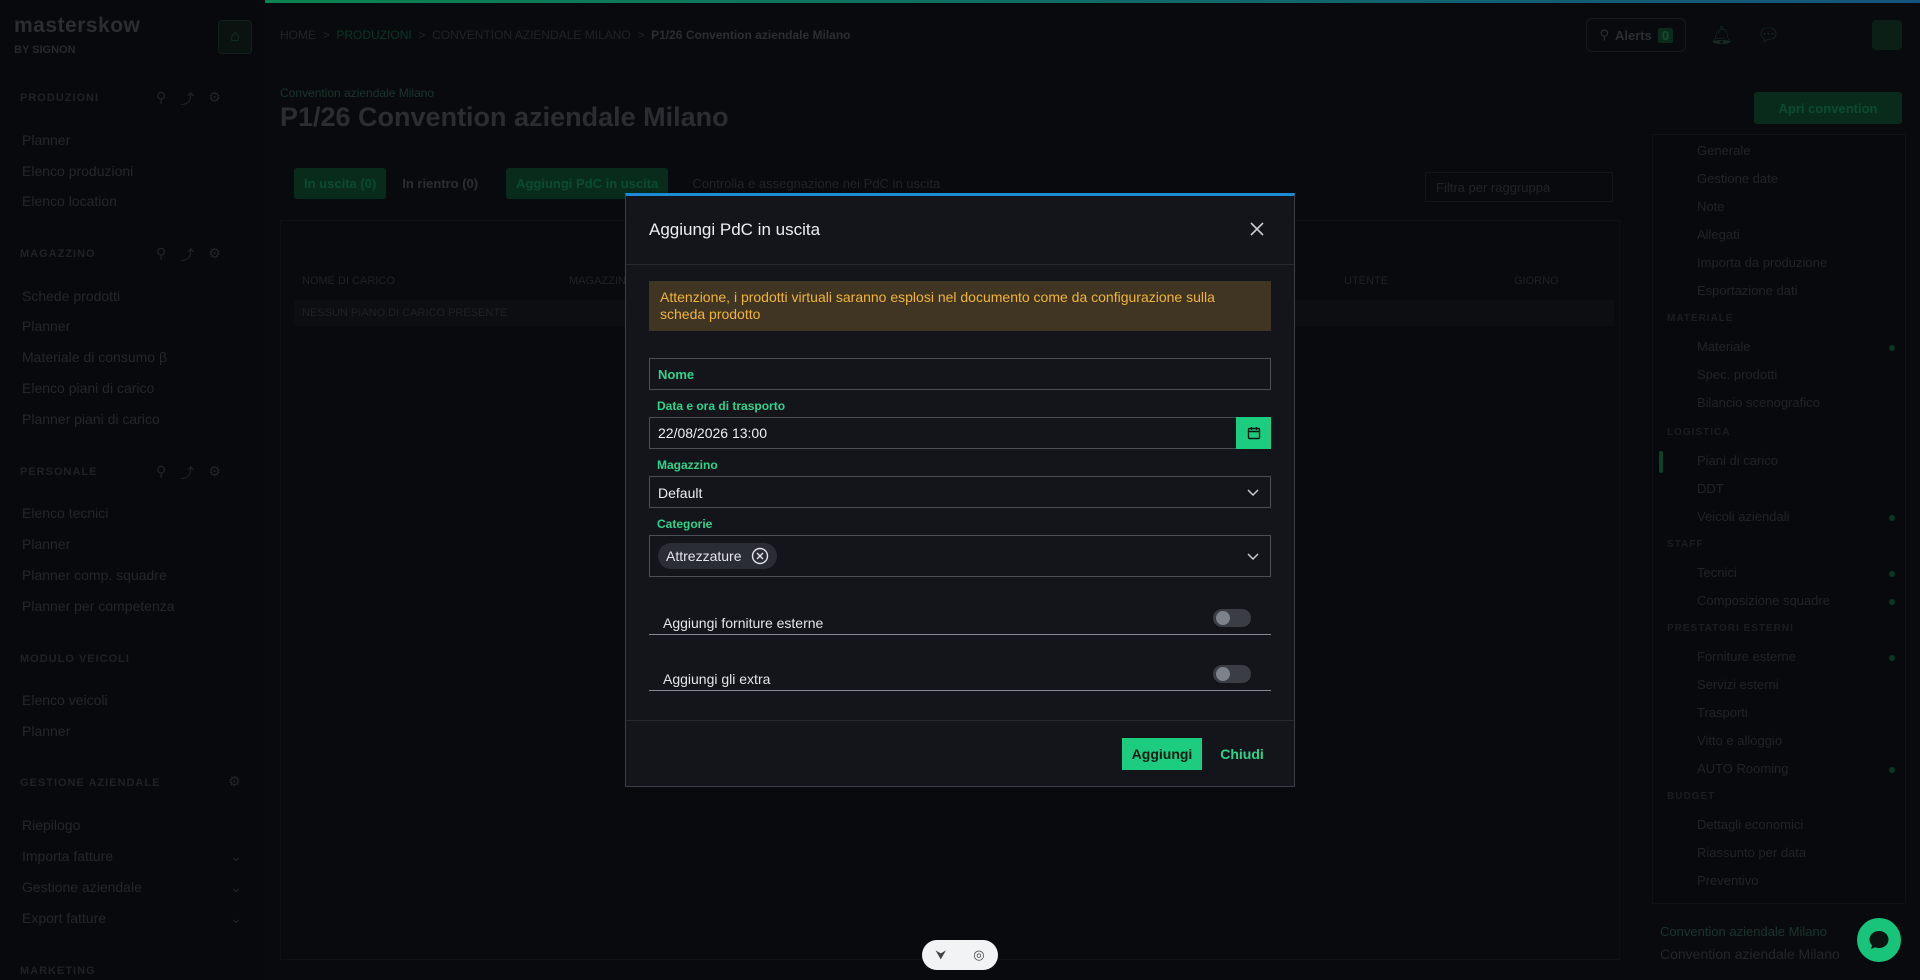  Describe the element at coordinates (1242, 754) in the screenshot. I see `cancel-button: Chiudi` at that location.